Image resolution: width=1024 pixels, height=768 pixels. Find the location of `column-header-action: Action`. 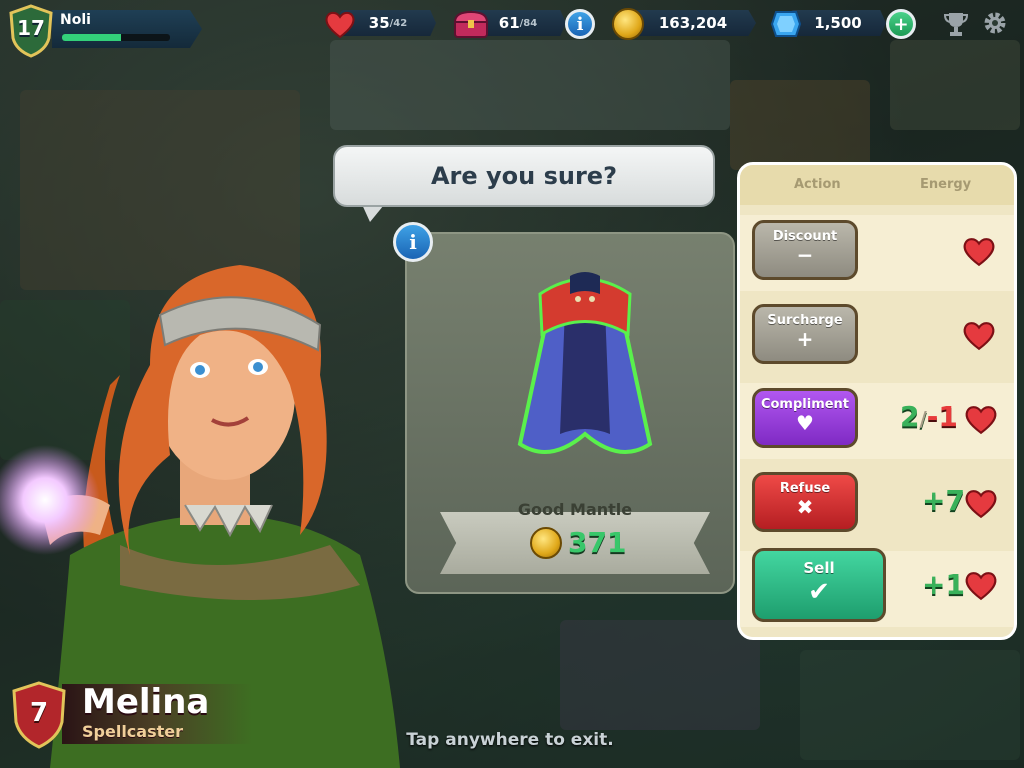

column-header-action: Action is located at coordinates (817, 184).